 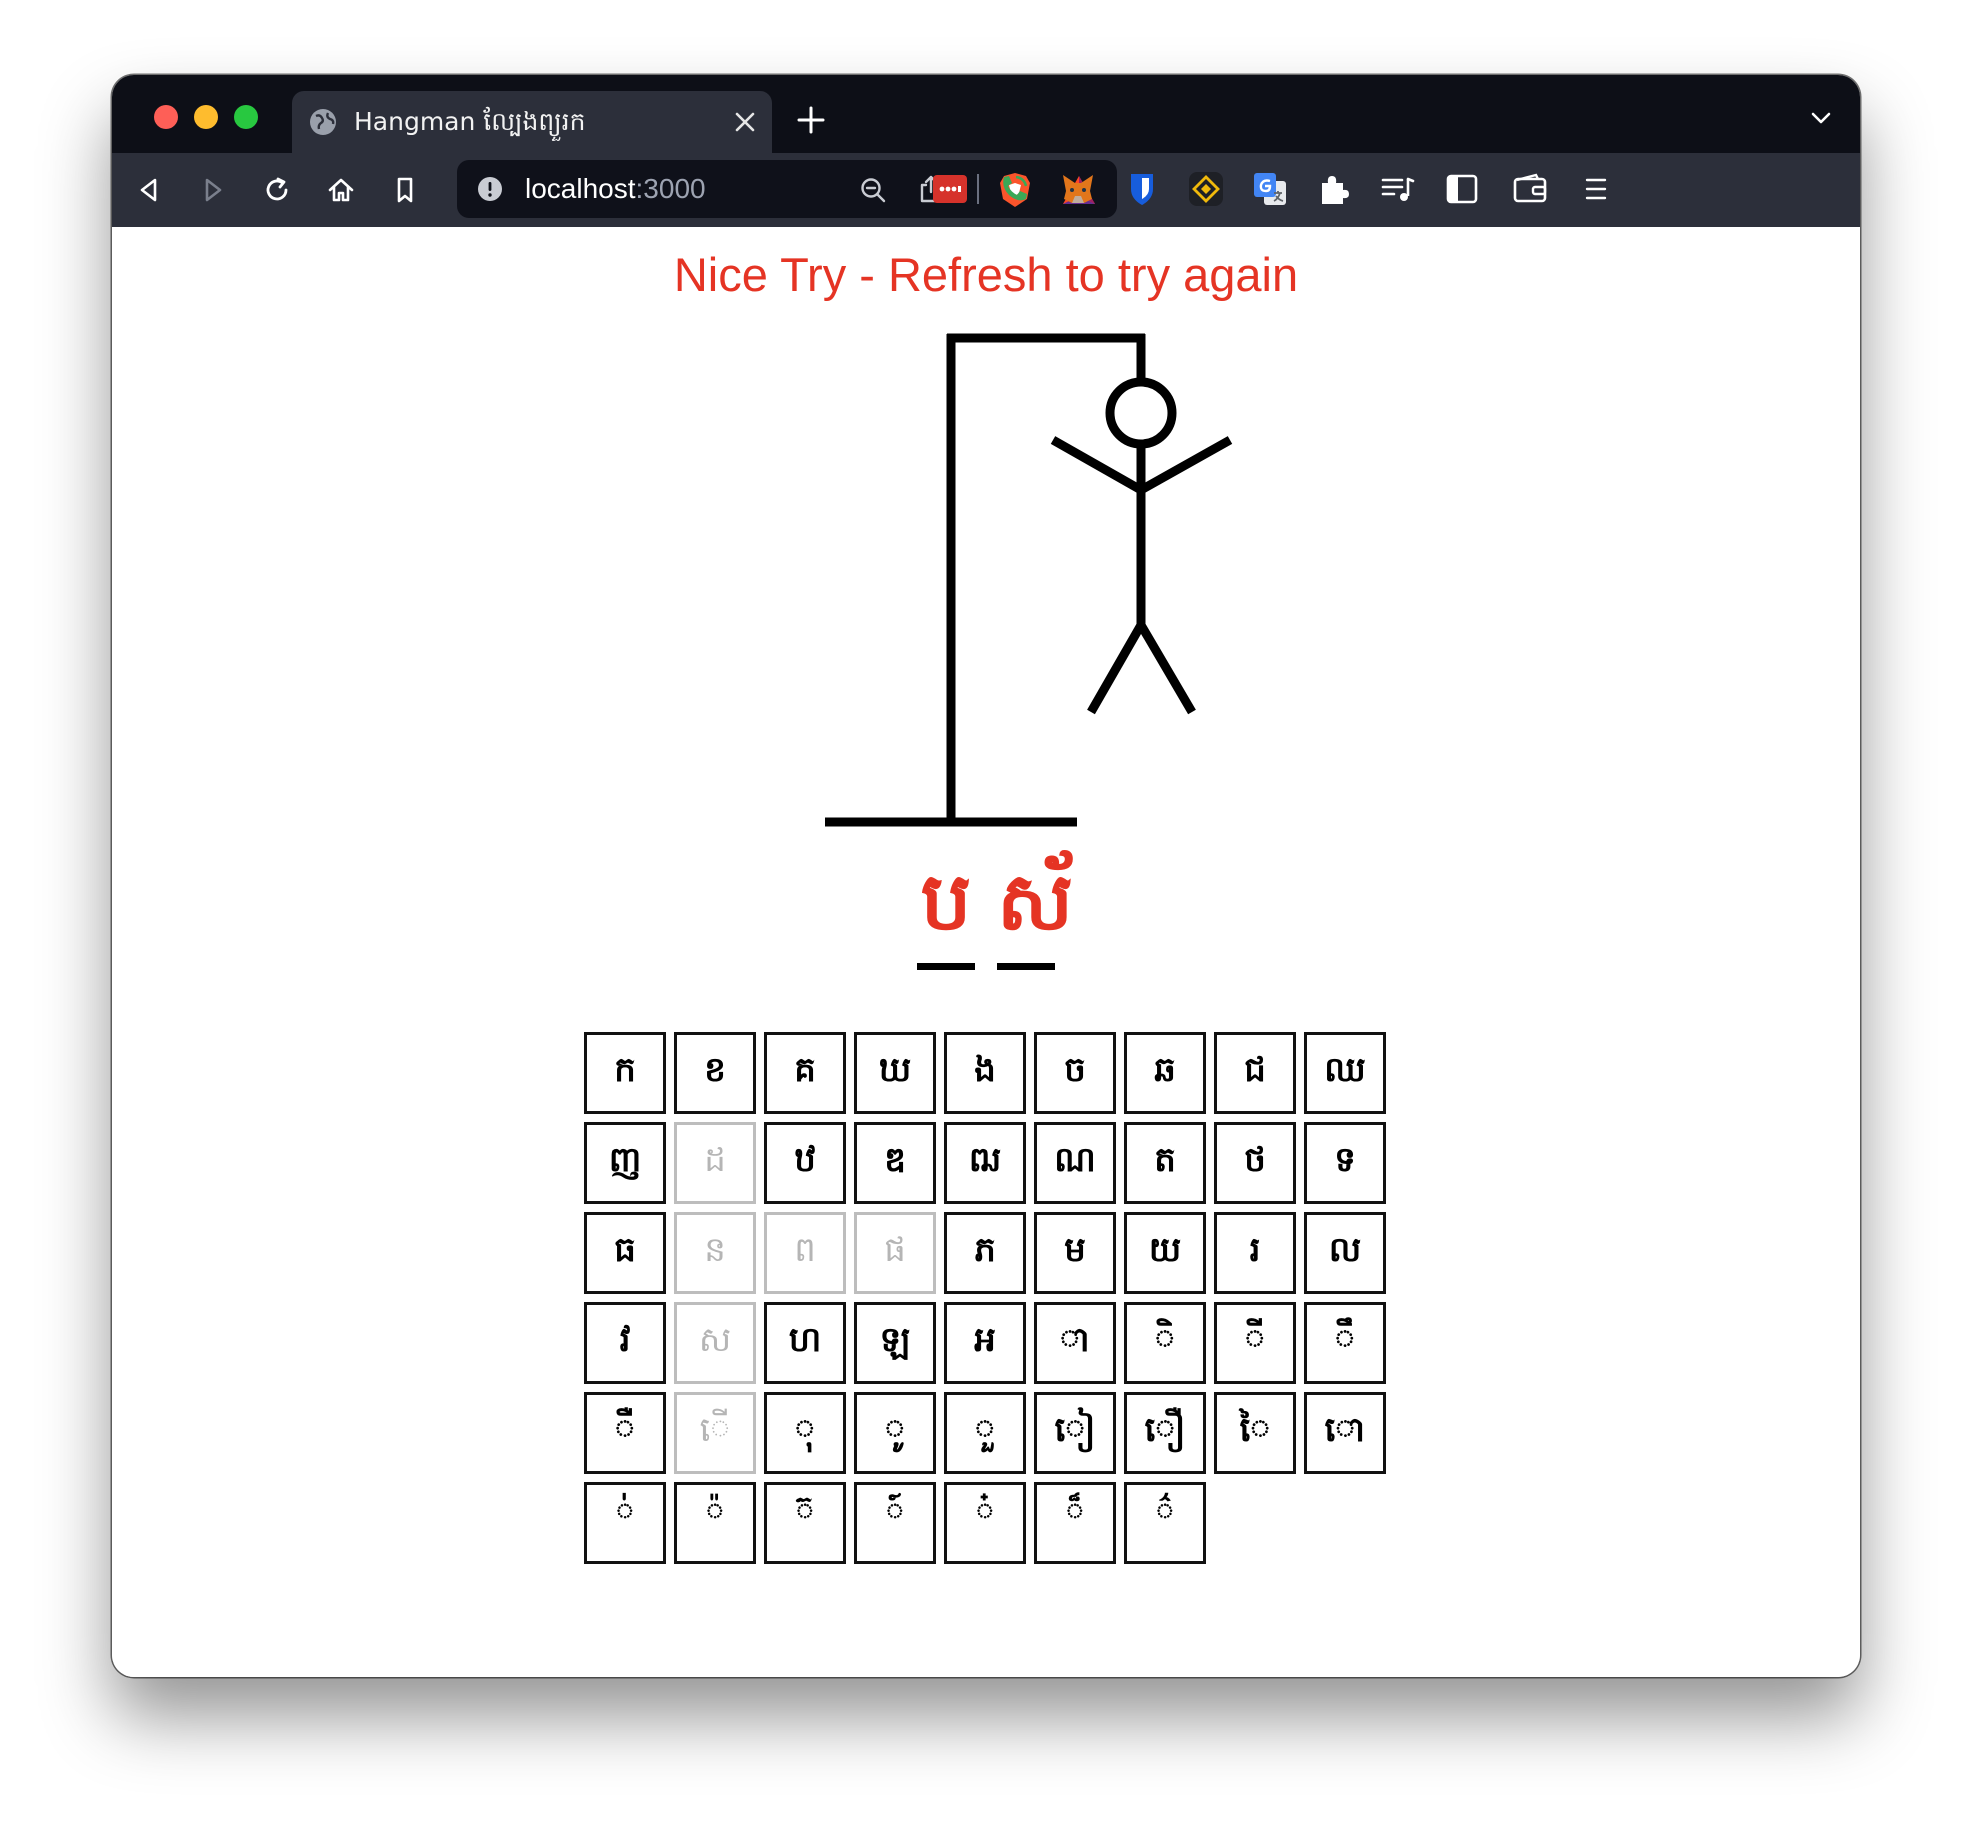 I want to click on hangman-left-leg, so click(x=1116, y=668).